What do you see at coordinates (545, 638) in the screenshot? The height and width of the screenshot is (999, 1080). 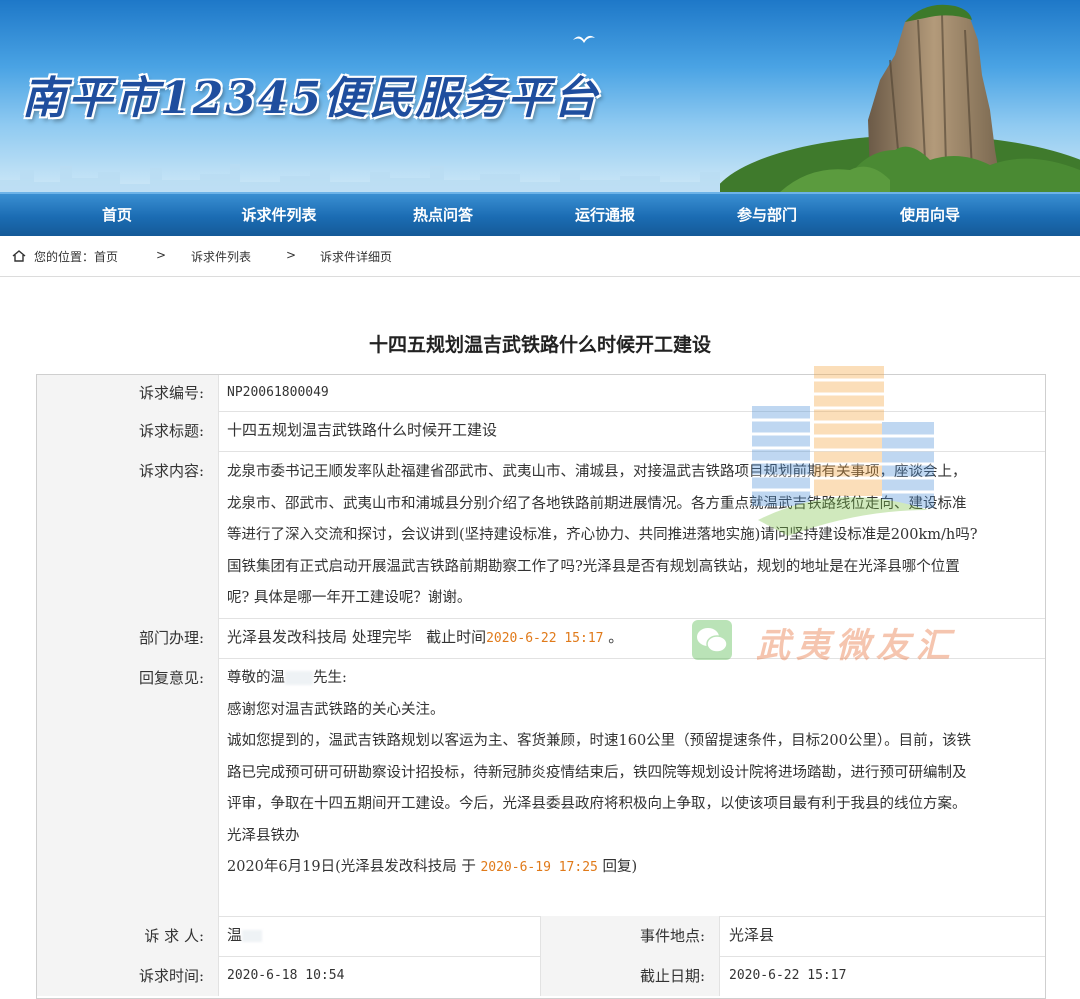 I see `department-deadline: 2020-6-22 15:17` at bounding box center [545, 638].